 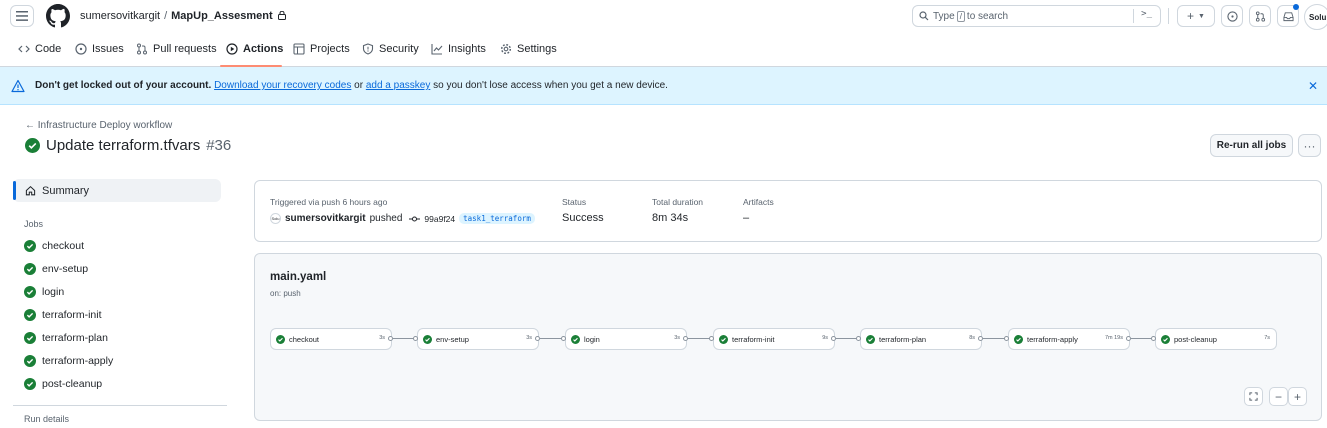 What do you see at coordinates (960, 16) in the screenshot?
I see `search-shortcut-key: /` at bounding box center [960, 16].